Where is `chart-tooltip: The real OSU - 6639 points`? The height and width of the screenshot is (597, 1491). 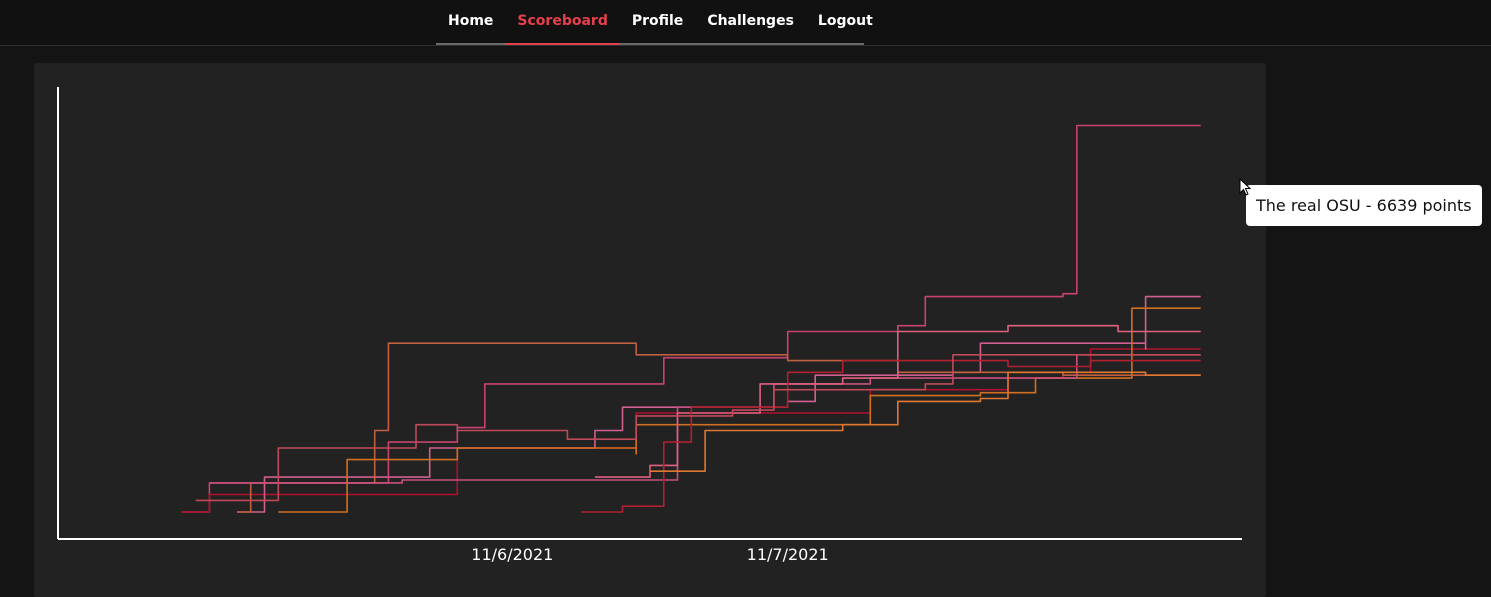
chart-tooltip: The real OSU - 6639 points is located at coordinates (1364, 205).